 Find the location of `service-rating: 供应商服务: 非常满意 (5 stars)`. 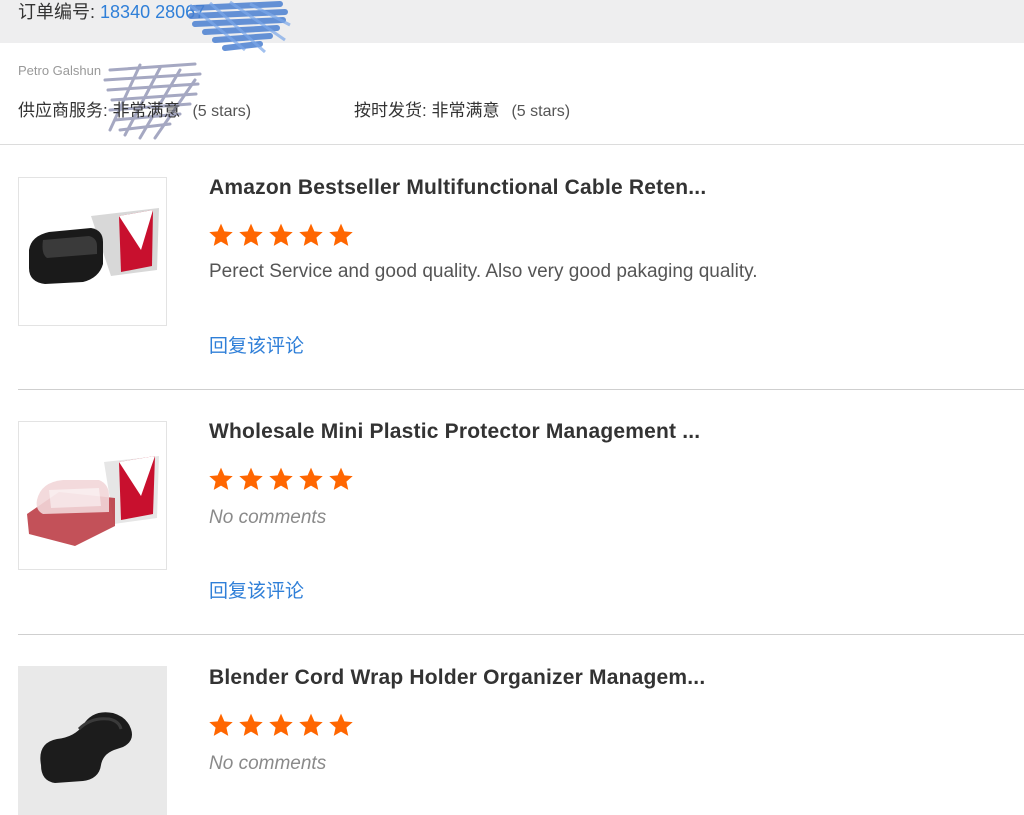

service-rating: 供应商服务: 非常满意 (5 stars) is located at coordinates (134, 108).